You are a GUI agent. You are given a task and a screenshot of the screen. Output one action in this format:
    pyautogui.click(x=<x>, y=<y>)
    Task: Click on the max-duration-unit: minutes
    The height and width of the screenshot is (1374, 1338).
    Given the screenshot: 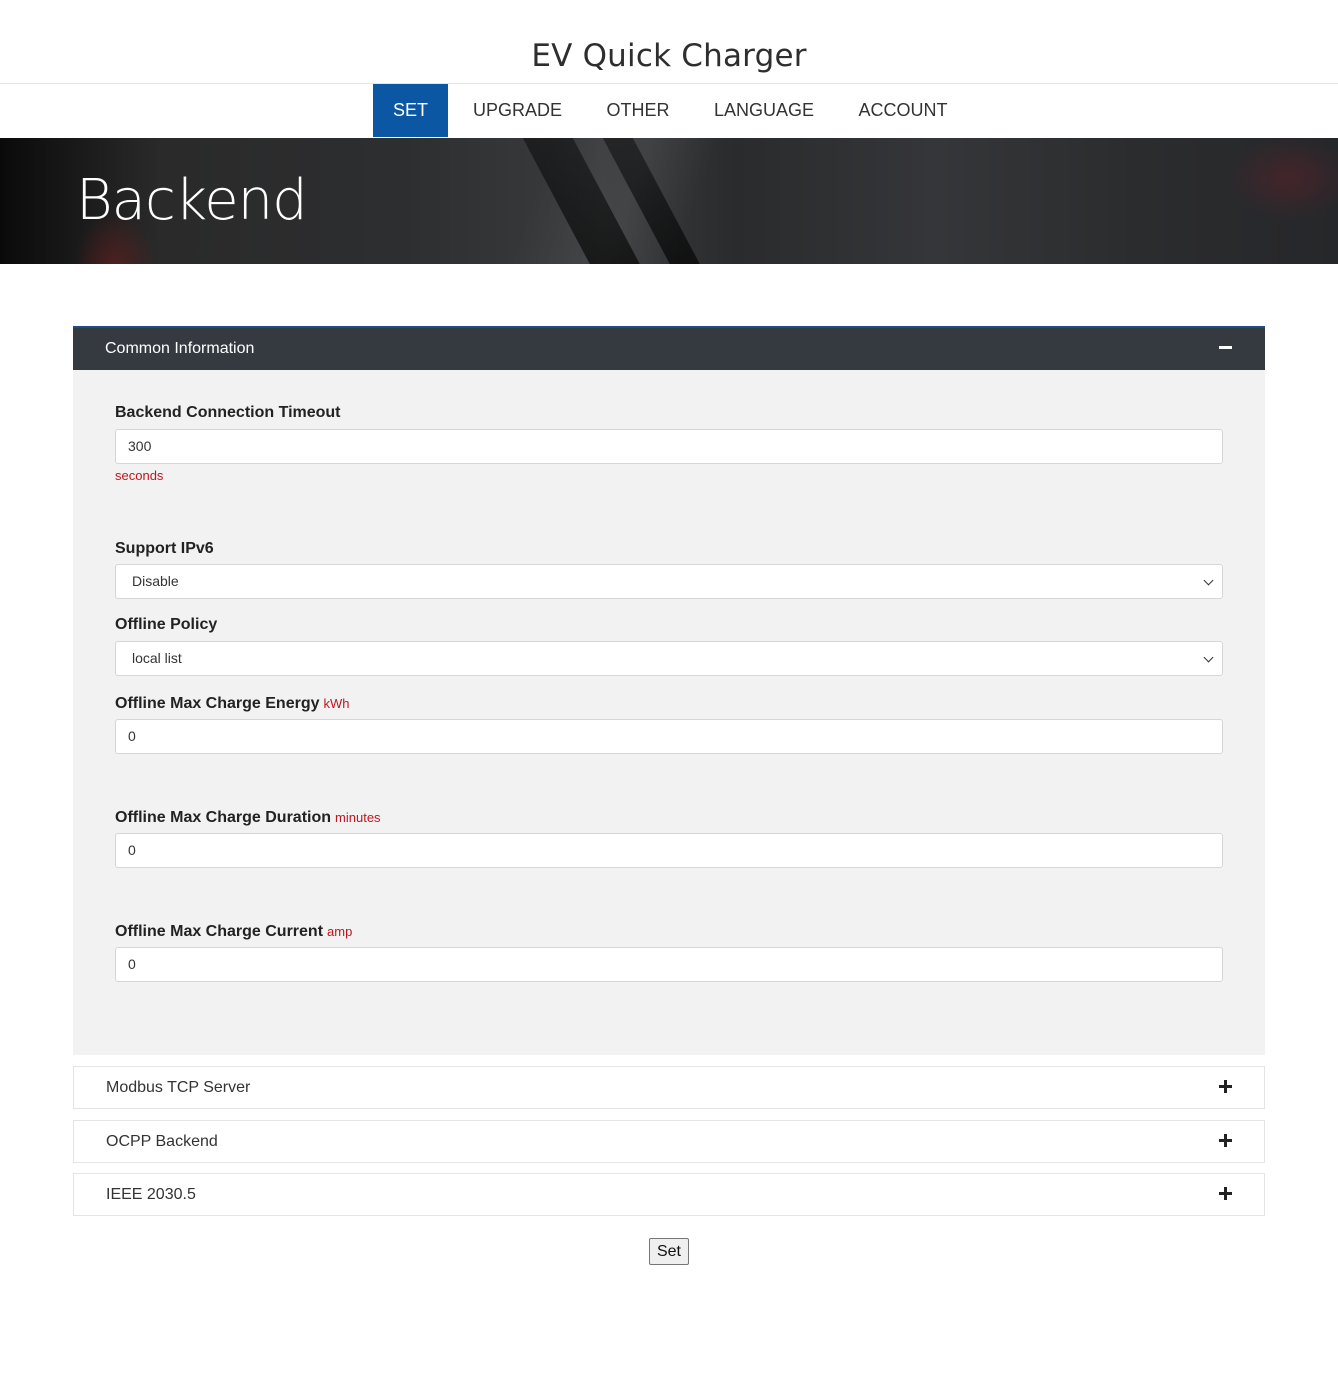 What is the action you would take?
    pyautogui.click(x=358, y=817)
    